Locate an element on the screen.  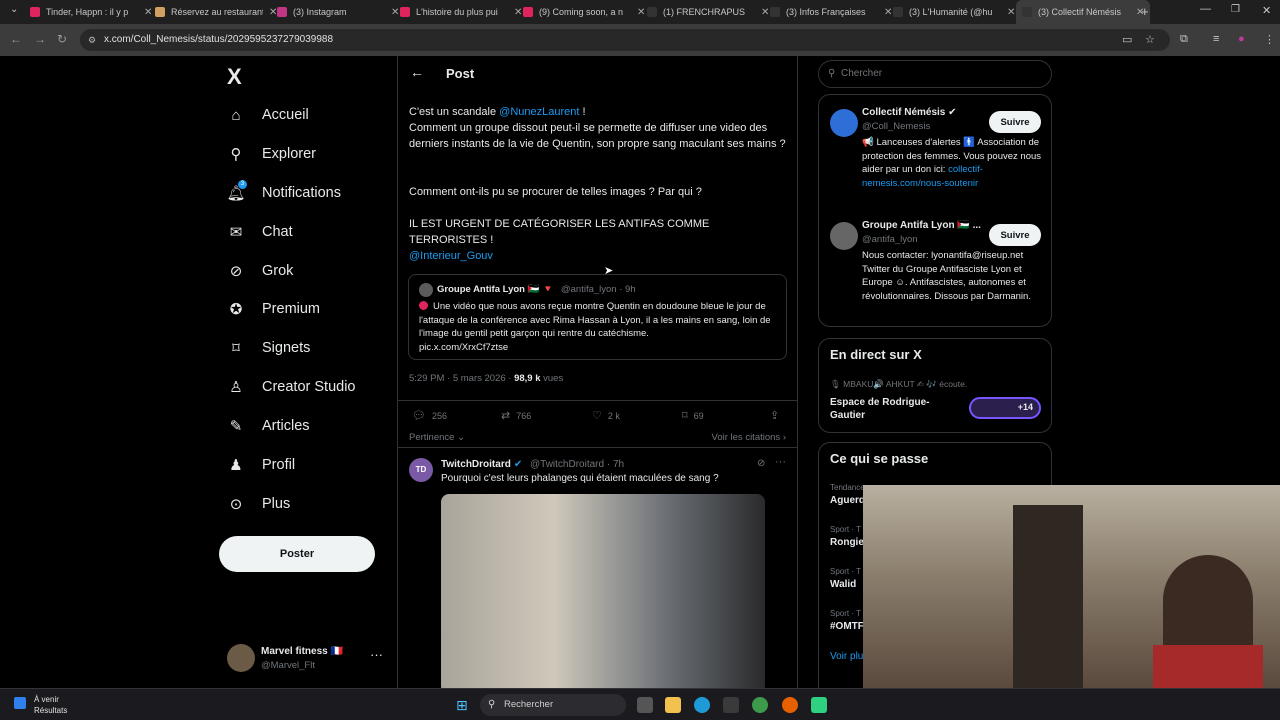
task-view-icon is located at coordinates (645, 705).